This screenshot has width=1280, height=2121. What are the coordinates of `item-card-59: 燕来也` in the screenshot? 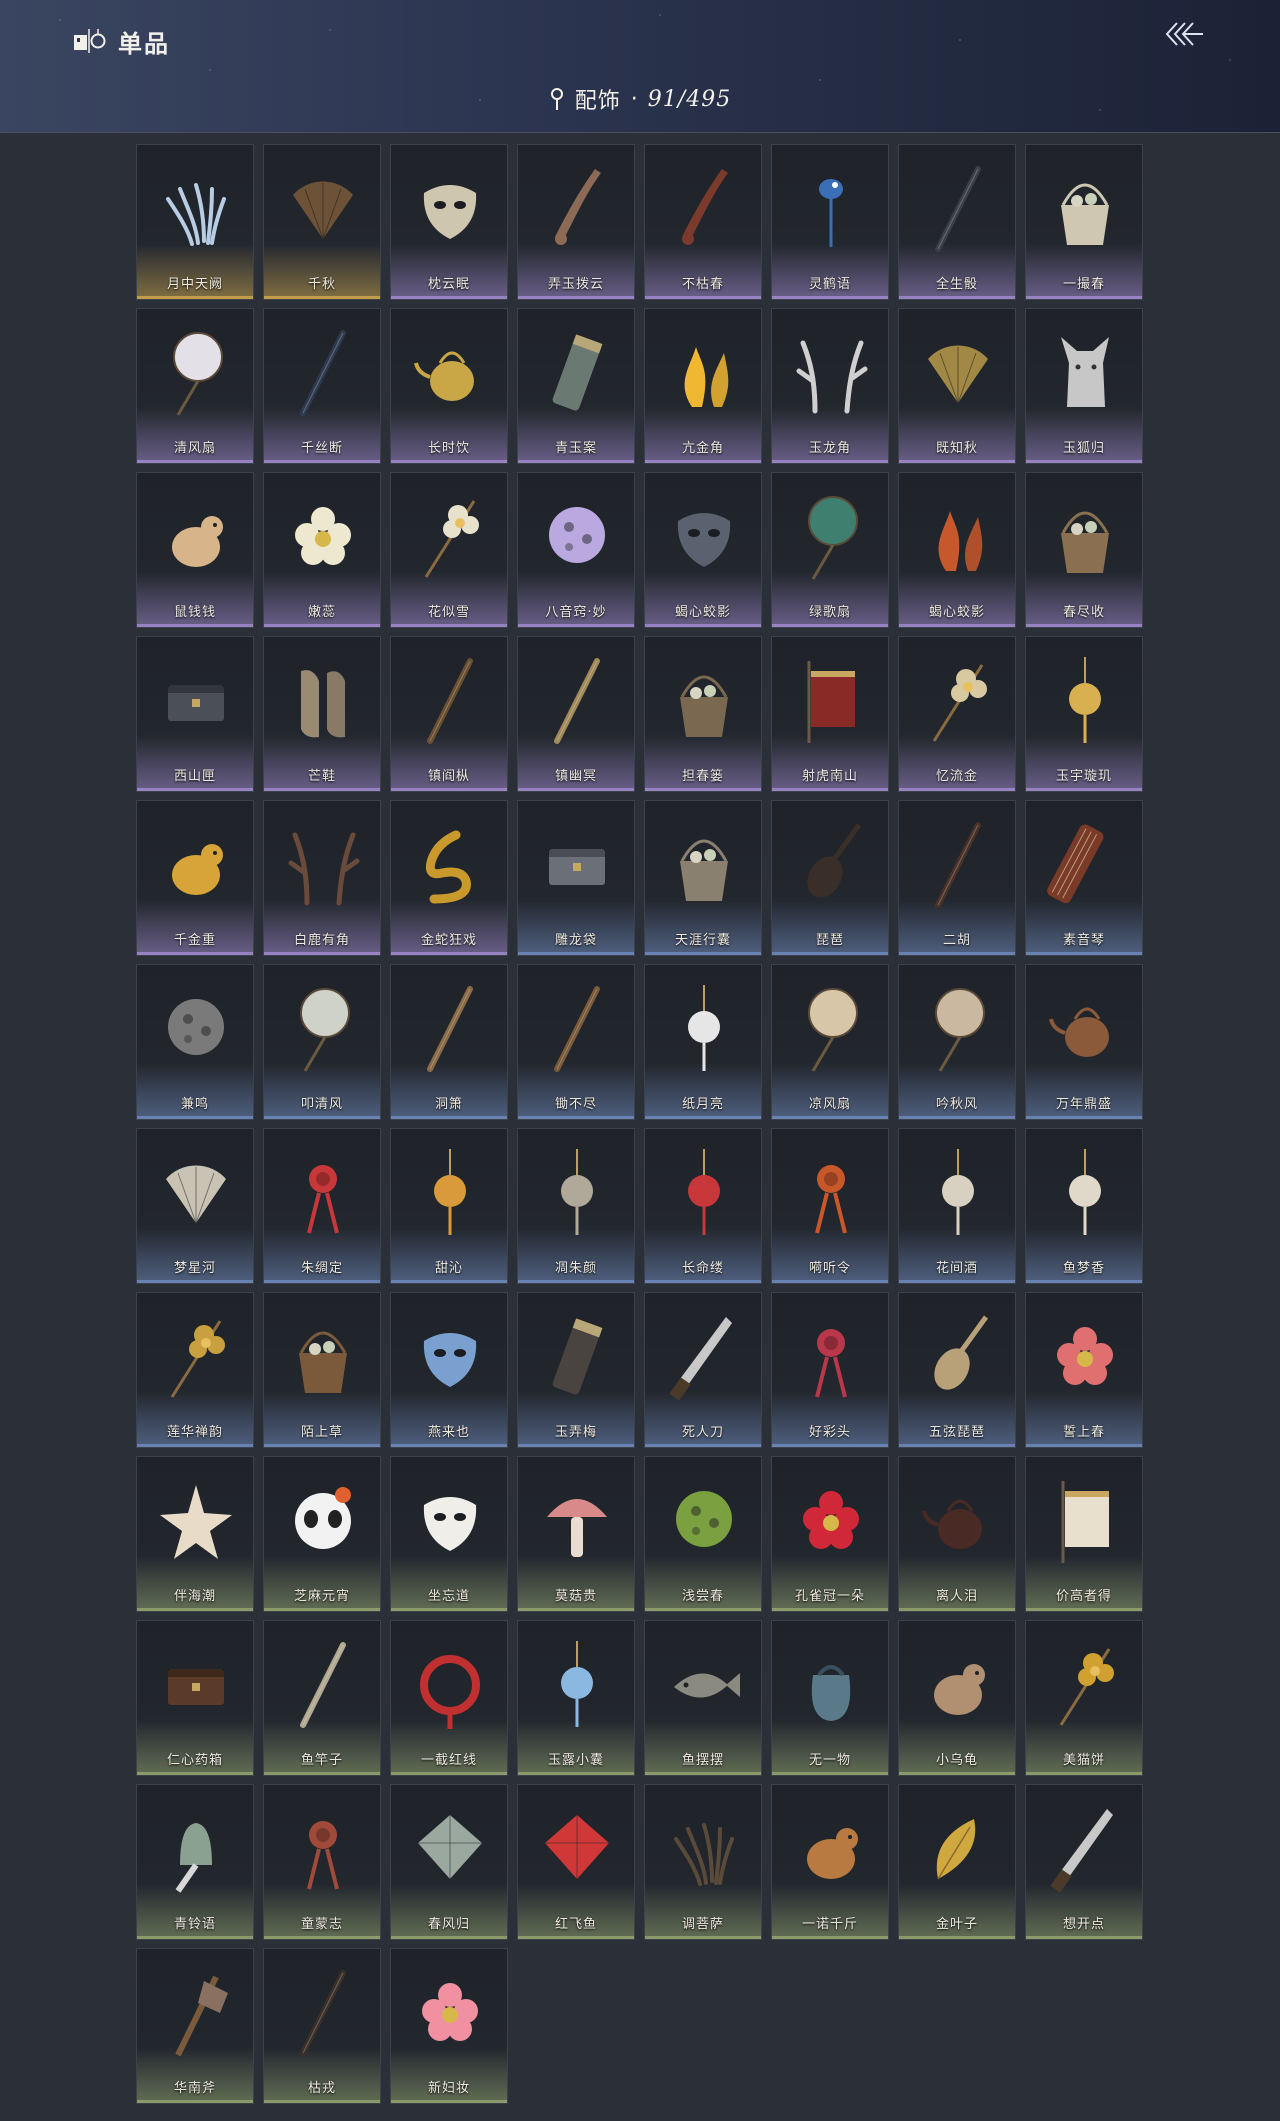 It's located at (449, 1370).